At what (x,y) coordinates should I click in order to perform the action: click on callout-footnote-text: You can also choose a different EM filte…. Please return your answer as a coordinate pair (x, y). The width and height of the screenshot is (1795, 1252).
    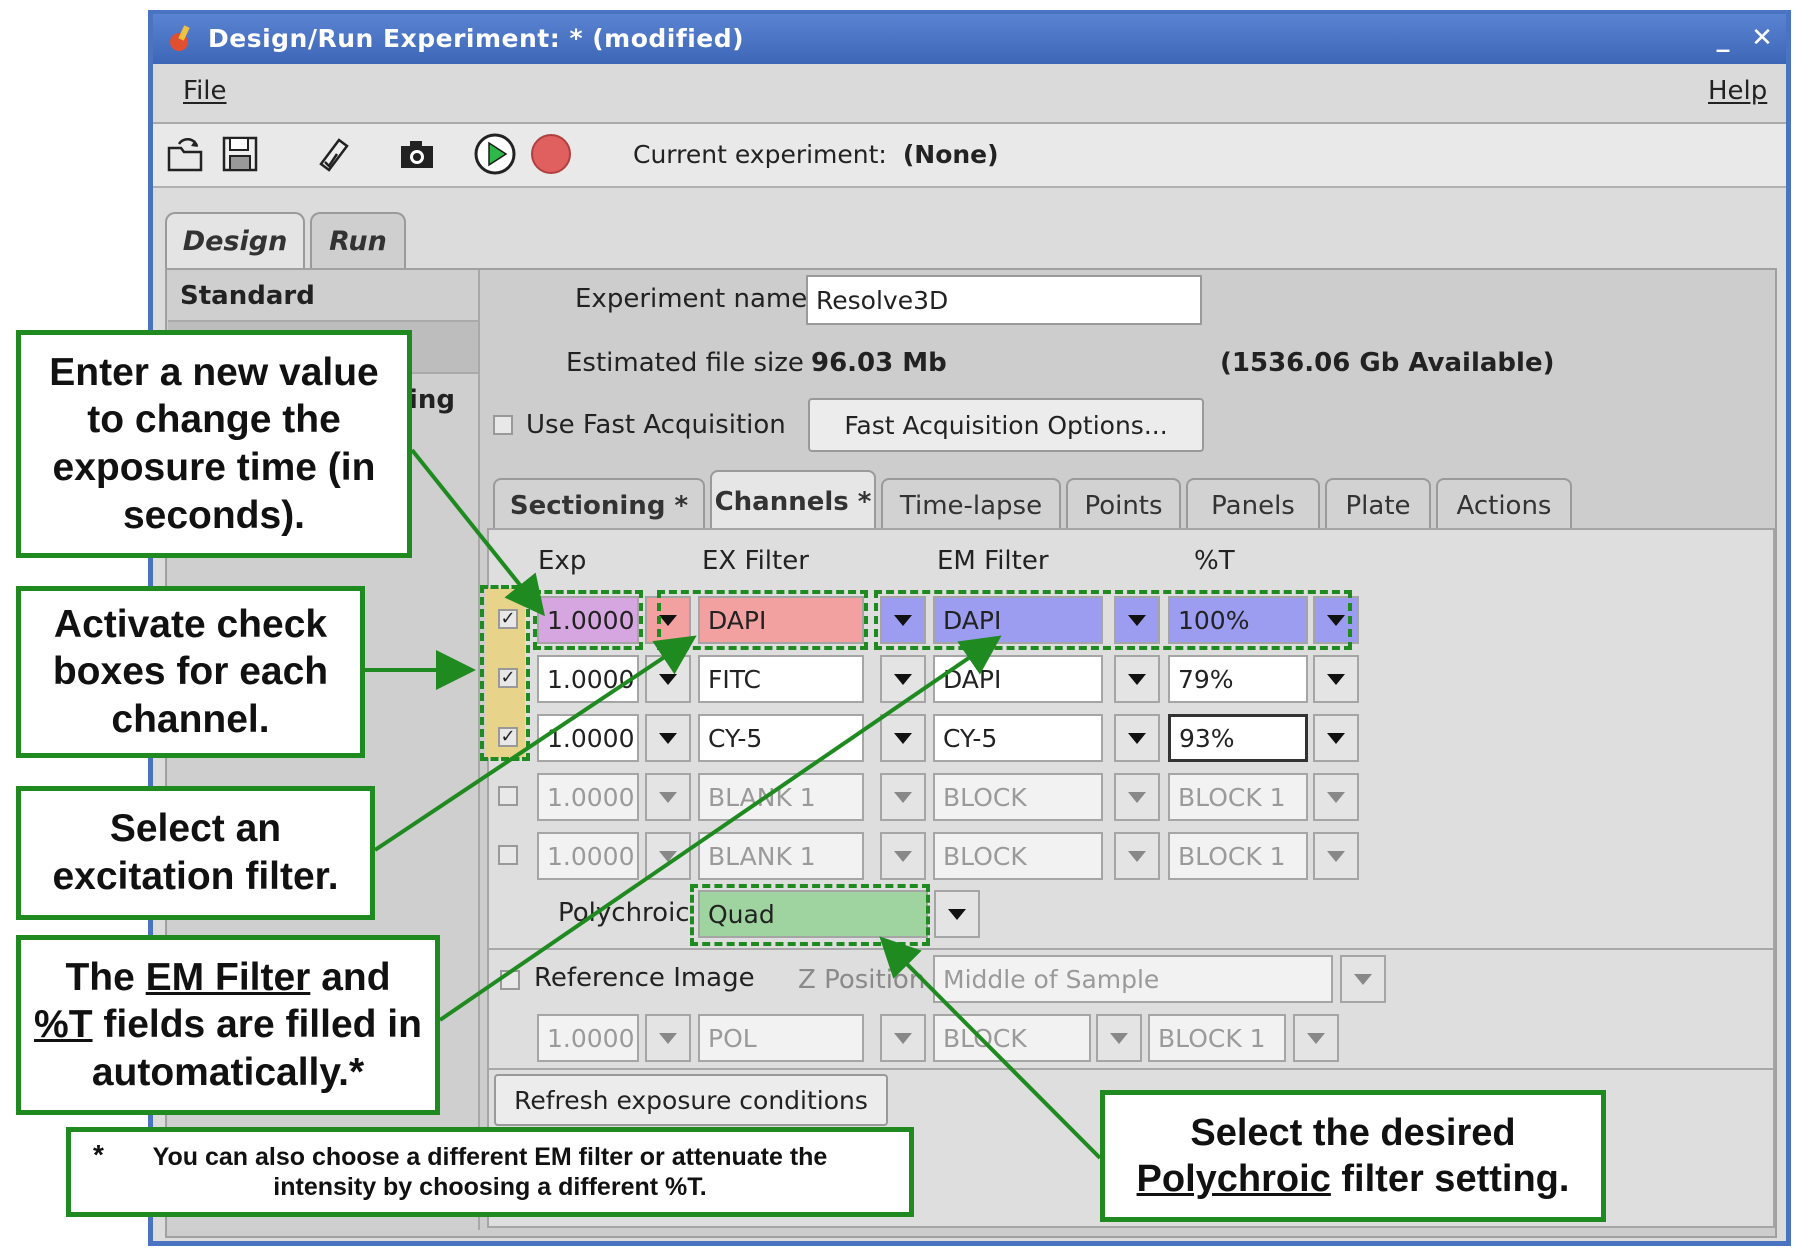
    Looking at the image, I should click on (490, 1172).